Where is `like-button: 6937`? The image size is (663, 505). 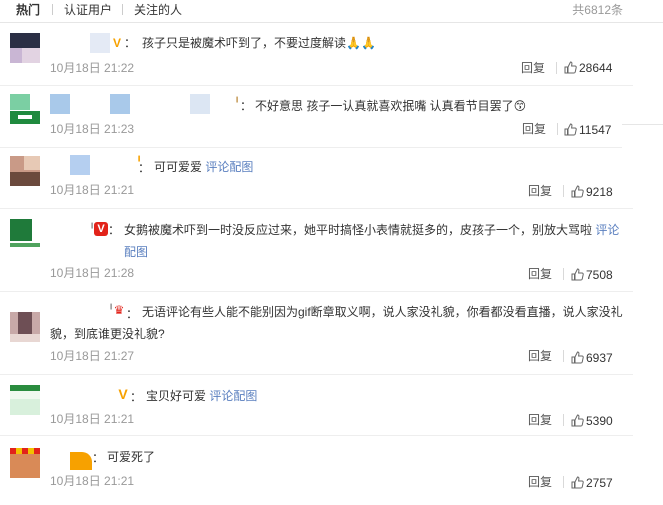
like-button: 6937 is located at coordinates (592, 358).